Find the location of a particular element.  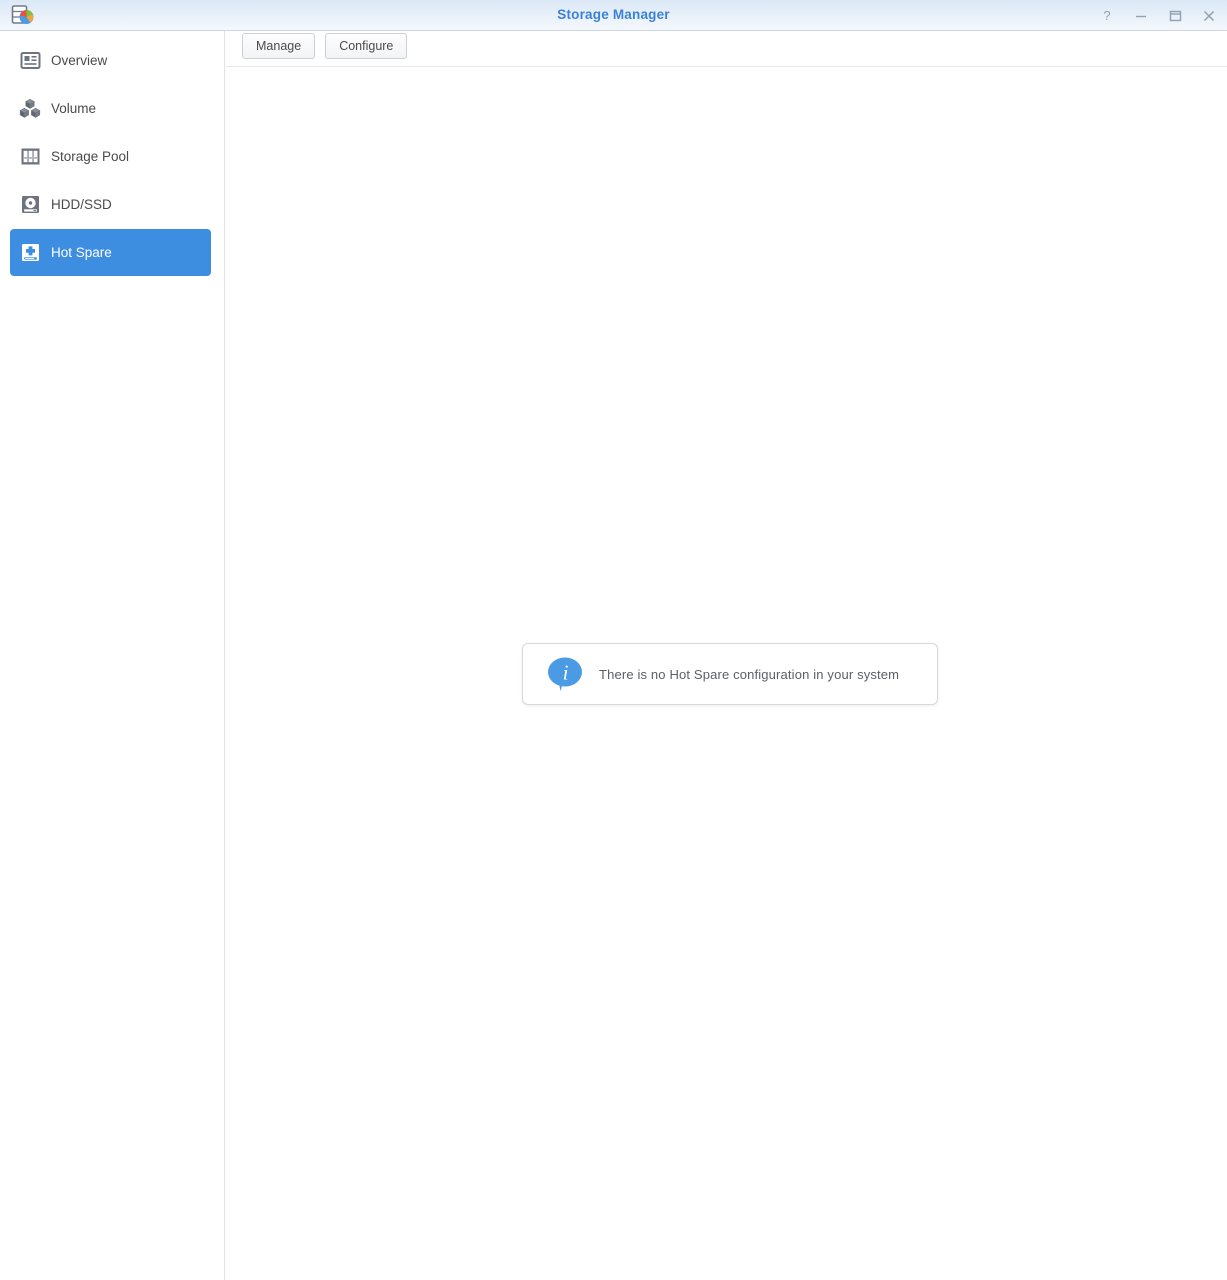

sidebar-item-volume: Volume is located at coordinates (110, 108).